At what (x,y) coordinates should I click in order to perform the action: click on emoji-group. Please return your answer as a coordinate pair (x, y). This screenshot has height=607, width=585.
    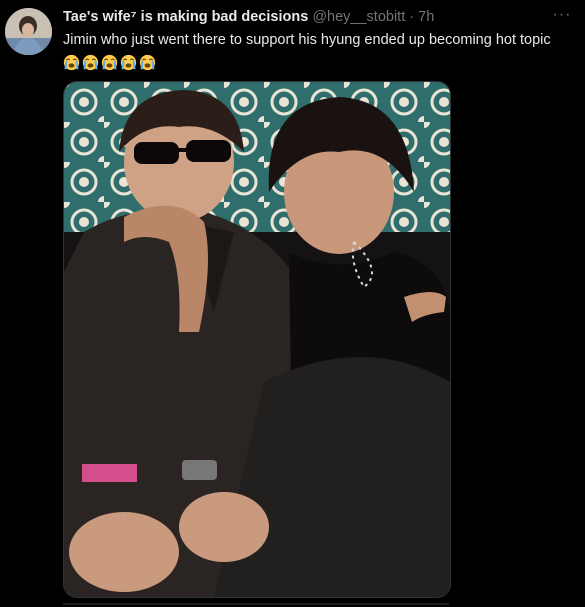
    Looking at the image, I should click on (110, 62).